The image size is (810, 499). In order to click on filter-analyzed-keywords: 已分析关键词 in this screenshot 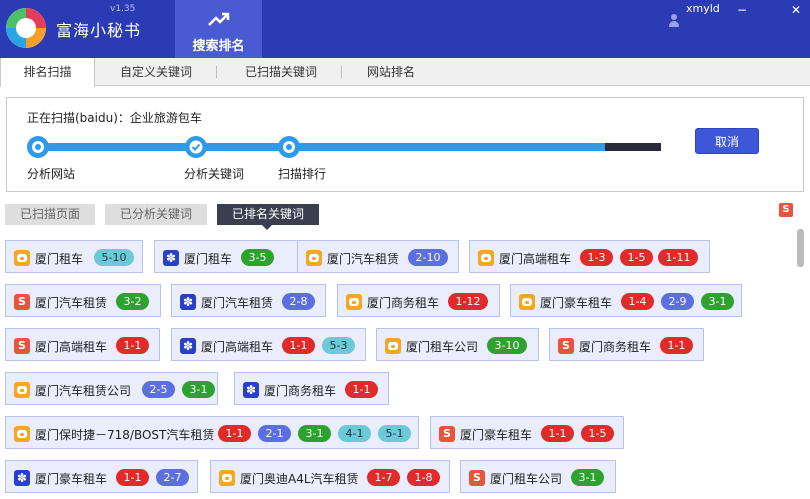, I will do `click(156, 214)`.